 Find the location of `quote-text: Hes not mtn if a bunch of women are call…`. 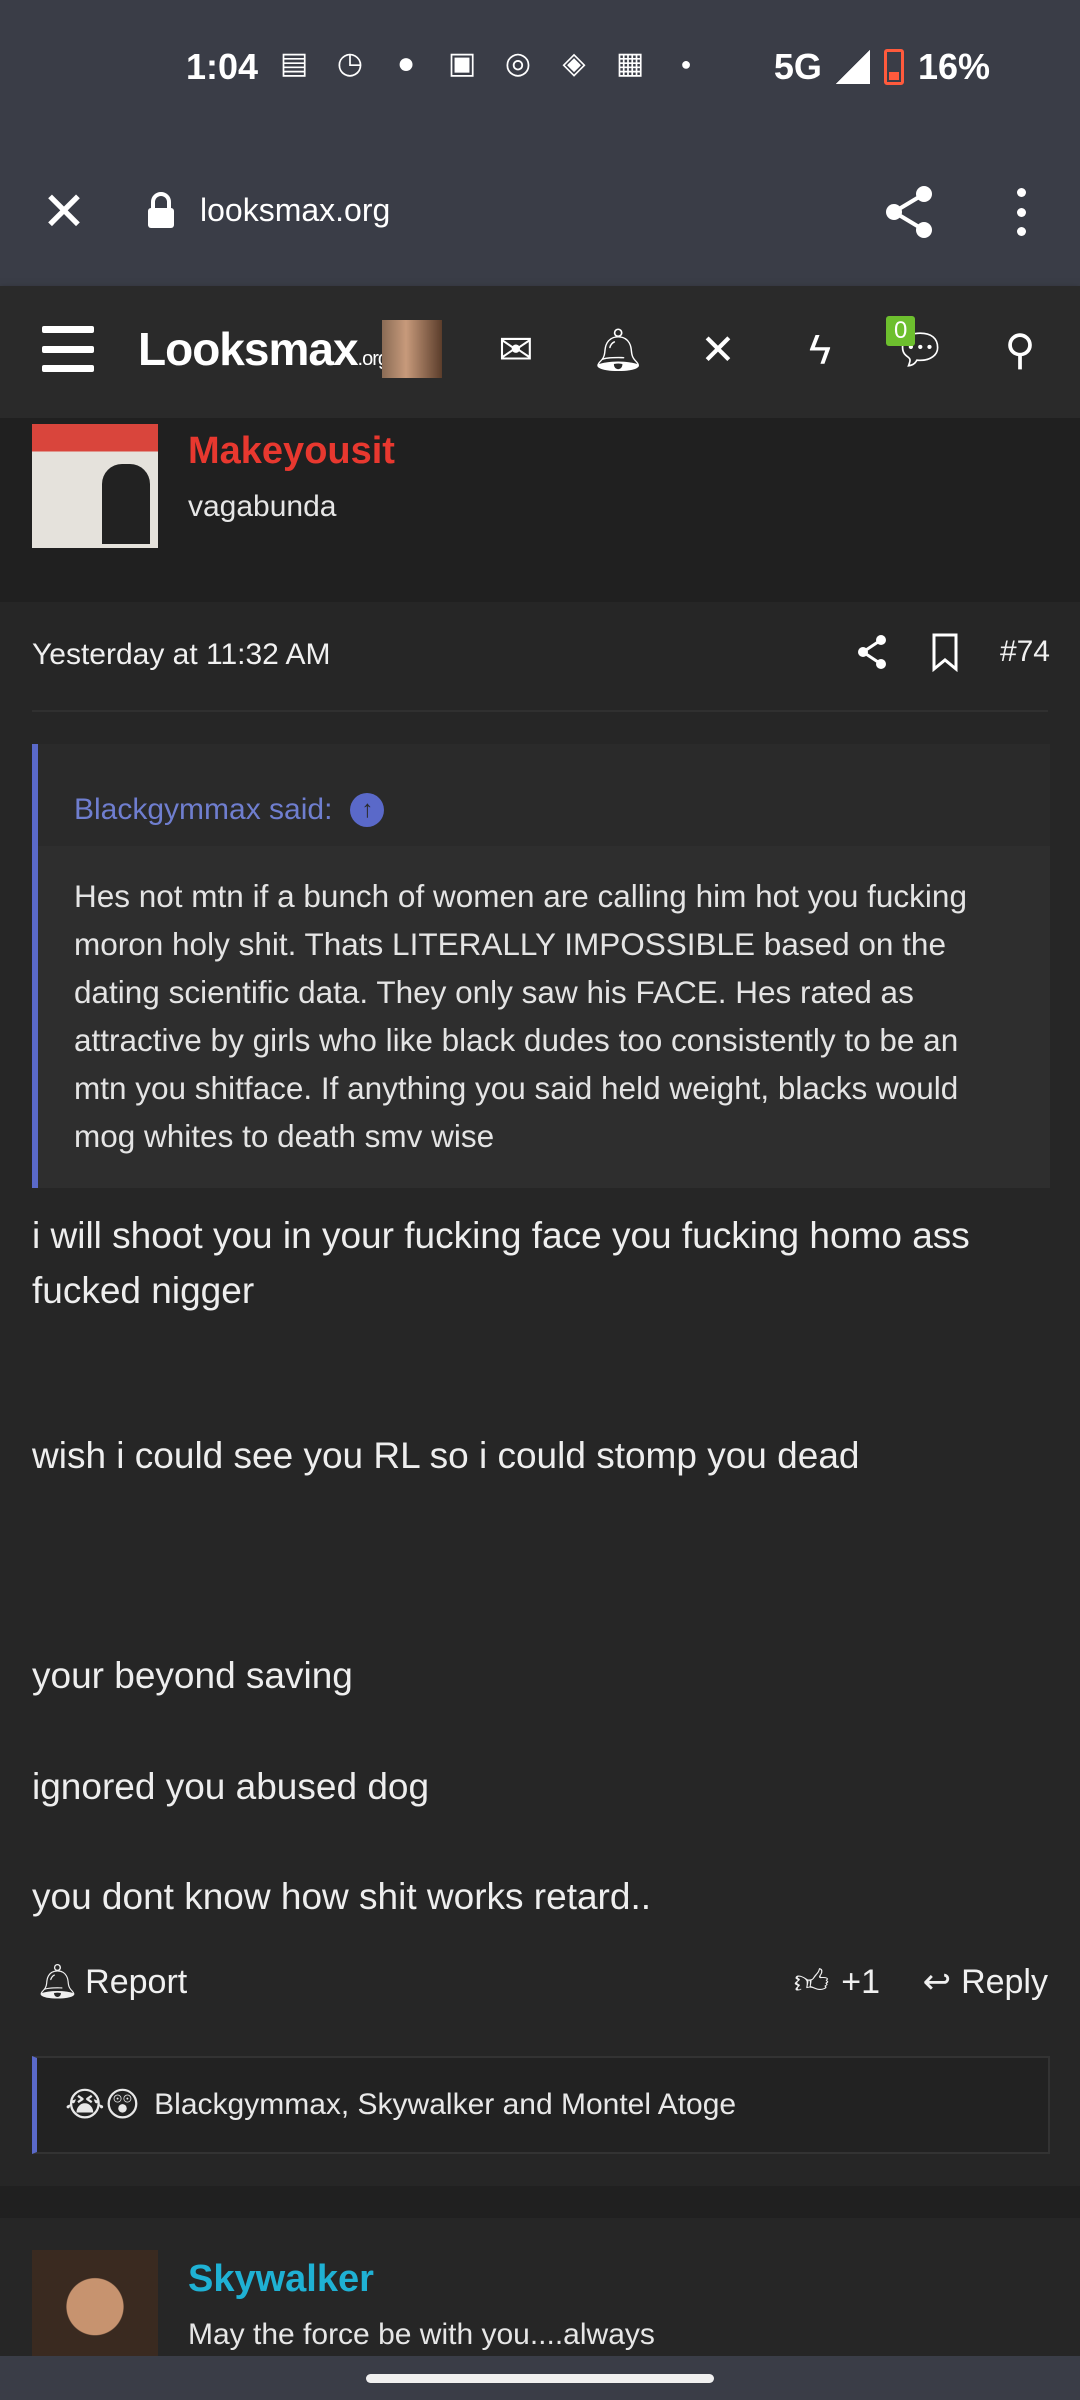

quote-text: Hes not mtn if a bunch of women are call… is located at coordinates (544, 1017).